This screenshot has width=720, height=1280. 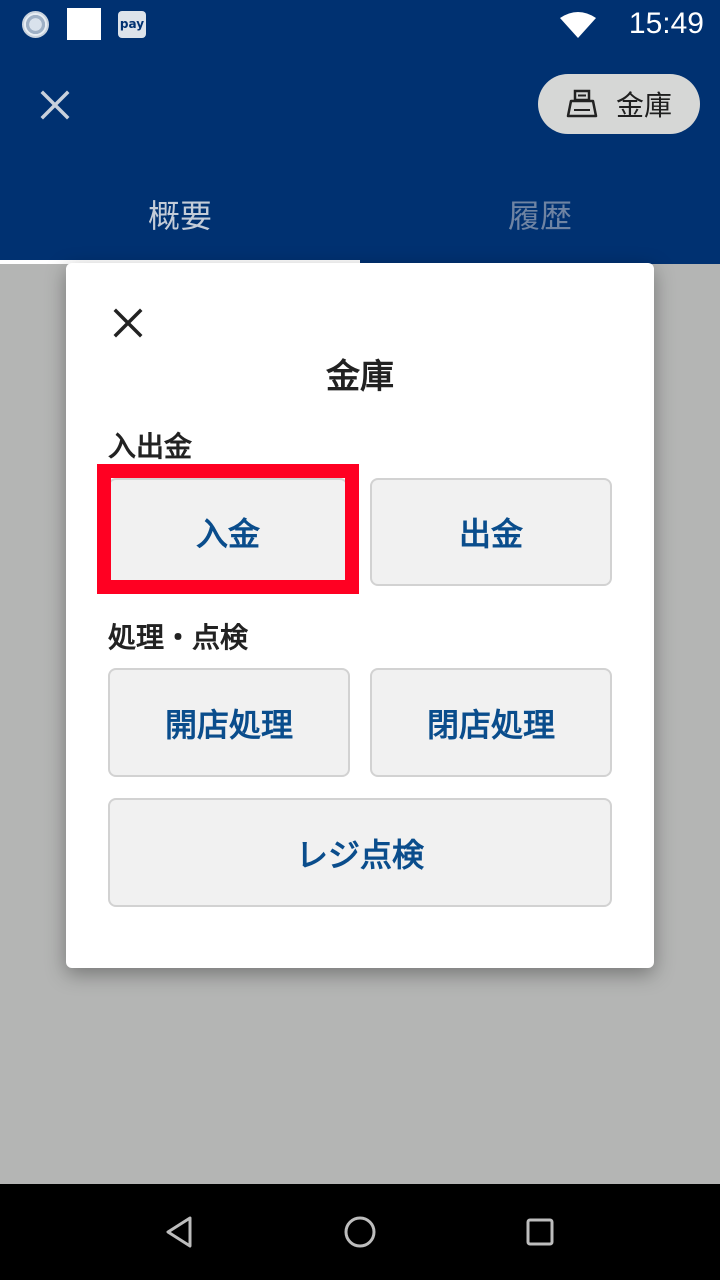 I want to click on dialog-close-icon, so click(x=128, y=323).